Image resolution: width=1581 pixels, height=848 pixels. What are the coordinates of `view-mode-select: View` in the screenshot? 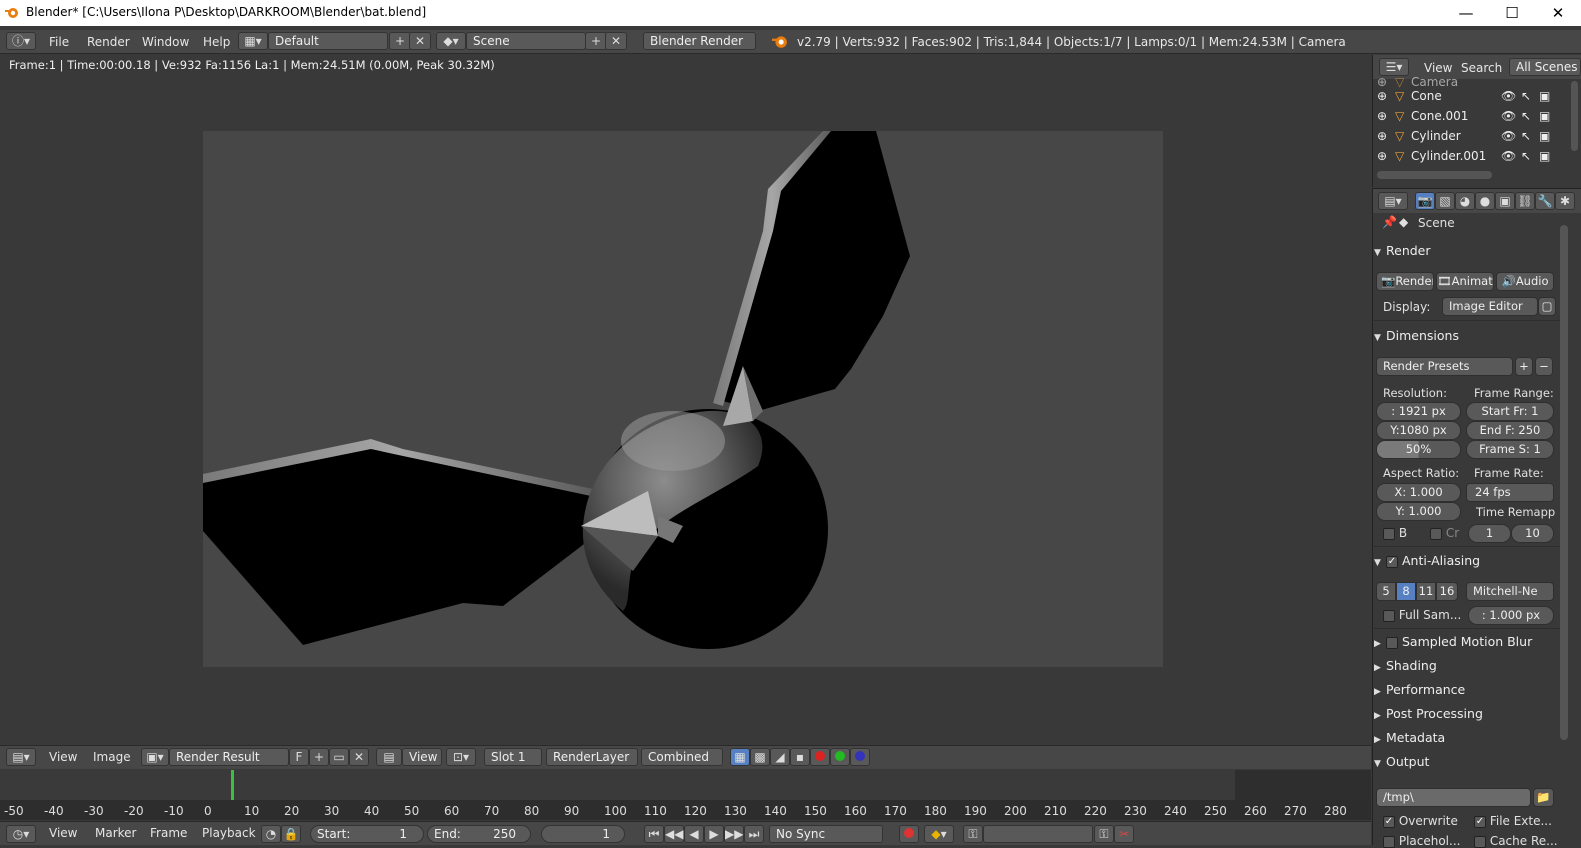 It's located at (422, 757).